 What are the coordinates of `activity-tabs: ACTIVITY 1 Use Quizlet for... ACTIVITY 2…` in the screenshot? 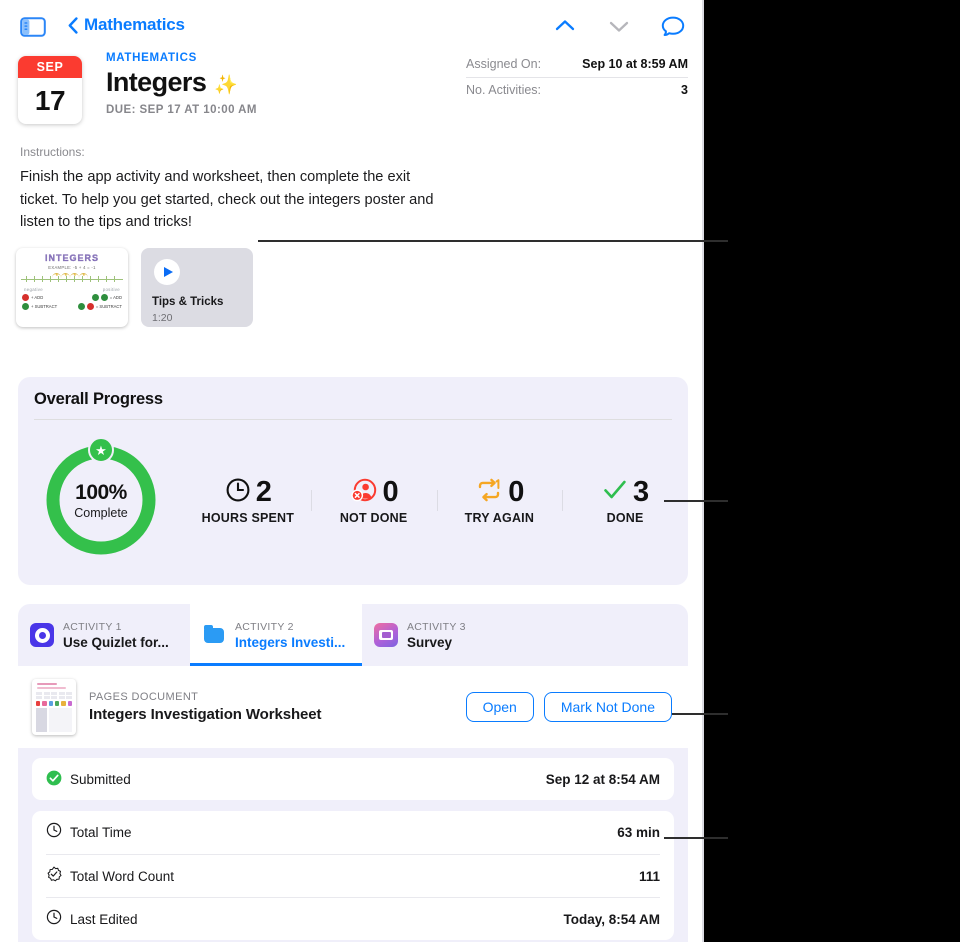 It's located at (353, 635).